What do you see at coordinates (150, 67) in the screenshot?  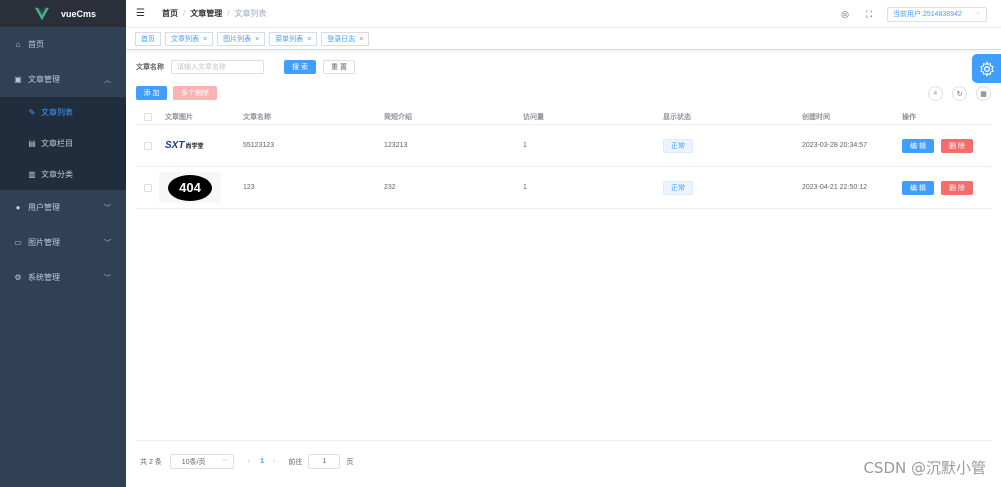 I see `search-label: 文章名称` at bounding box center [150, 67].